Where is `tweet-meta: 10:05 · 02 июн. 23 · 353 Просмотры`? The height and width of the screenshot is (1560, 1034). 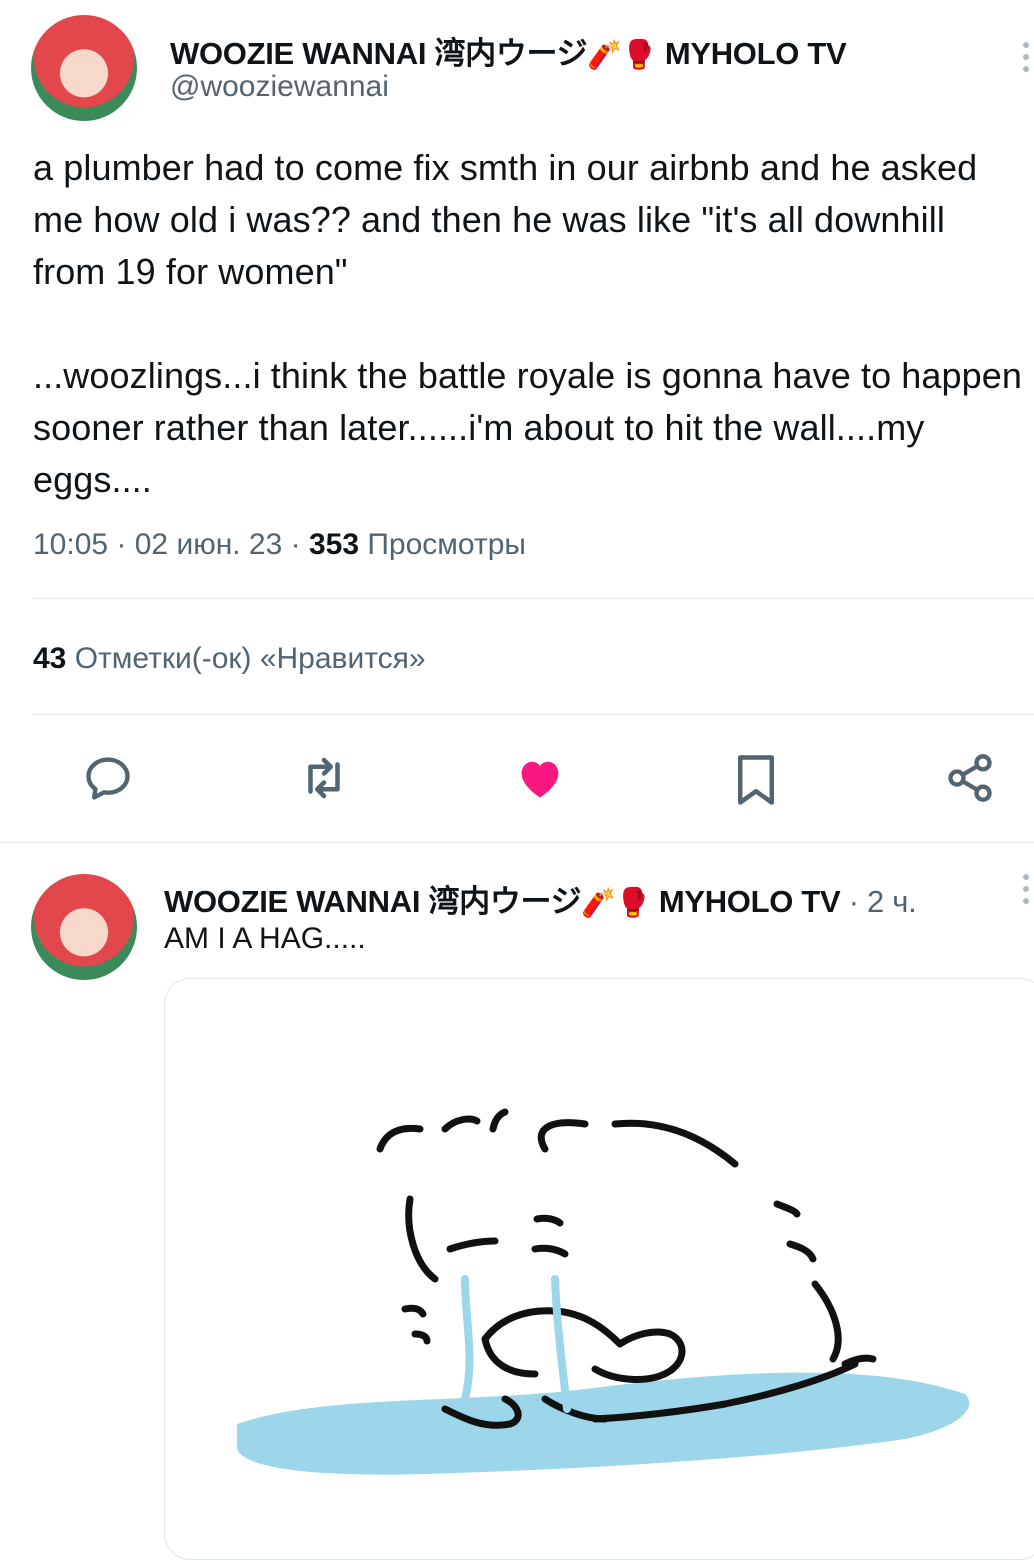
tweet-meta: 10:05 · 02 июн. 23 · 353 Просмотры is located at coordinates (279, 545).